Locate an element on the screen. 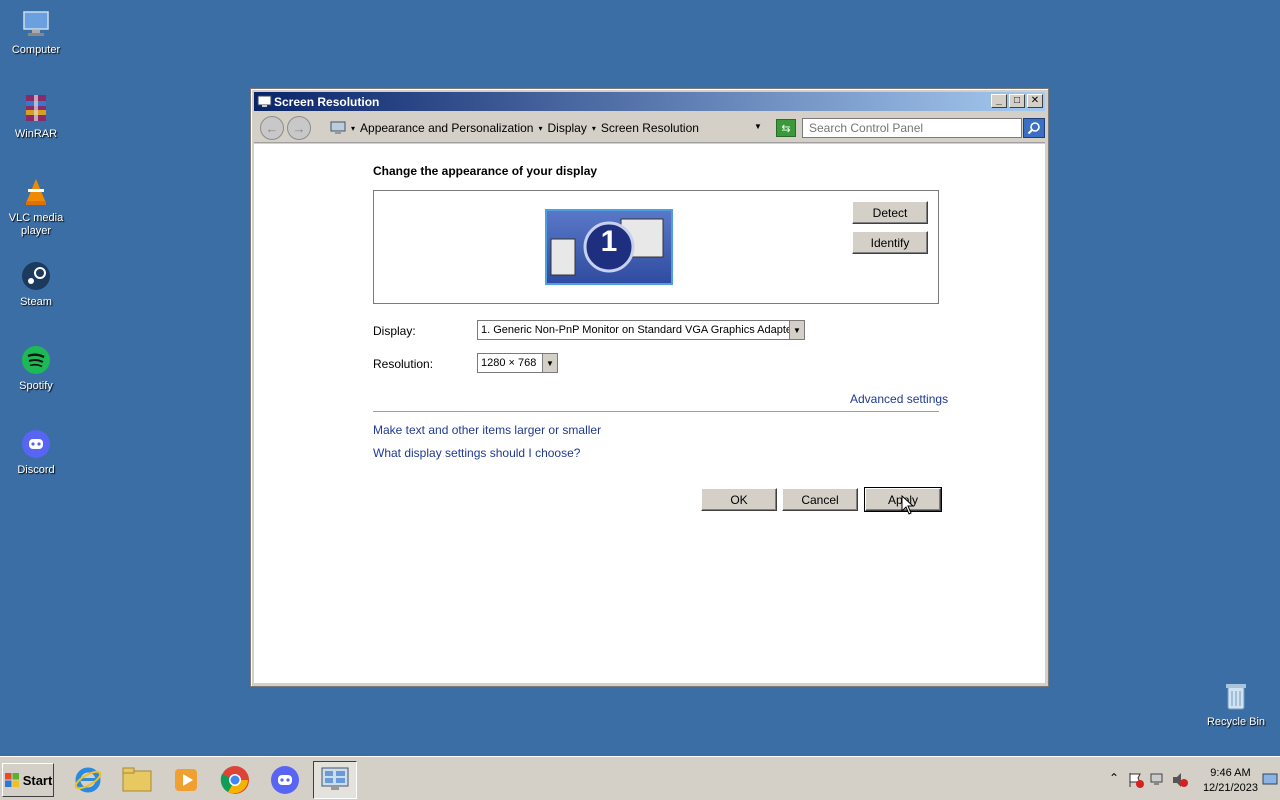  maximize-icon: □ is located at coordinates (1017, 100).